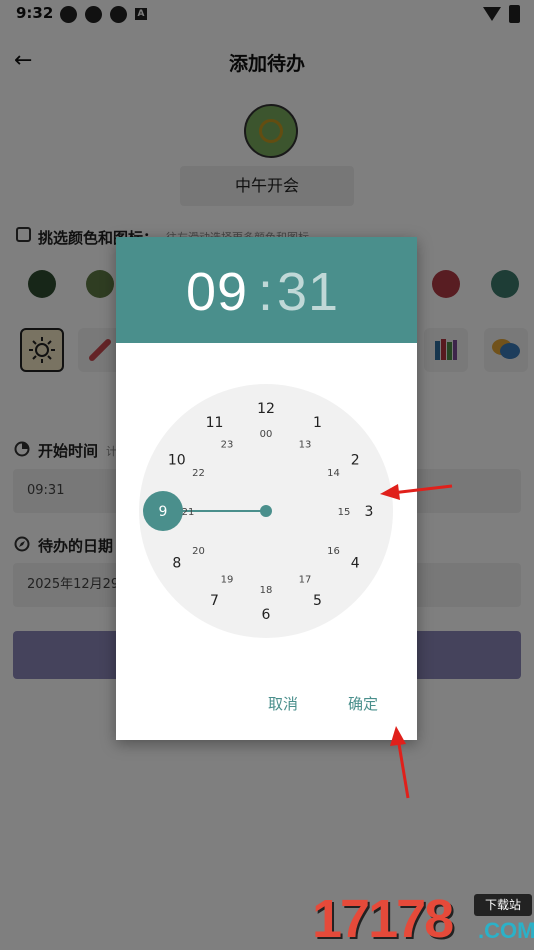  Describe the element at coordinates (503, 905) in the screenshot. I see `watermark-badge: 下载站` at that location.